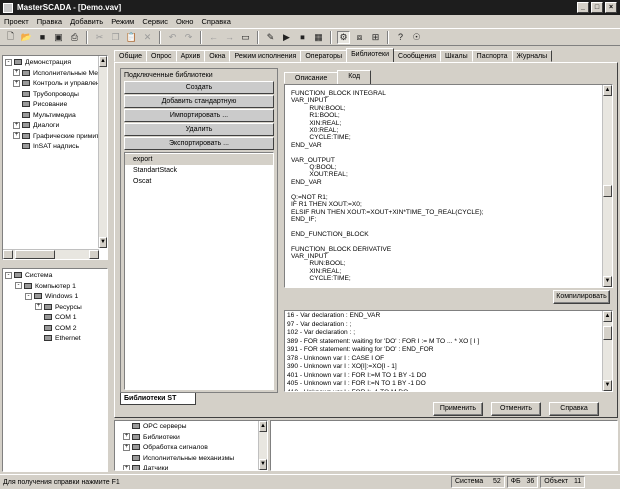 This screenshot has height=489, width=620. Describe the element at coordinates (56, 318) in the screenshot. I see `system-tree-item: COM 1` at that location.